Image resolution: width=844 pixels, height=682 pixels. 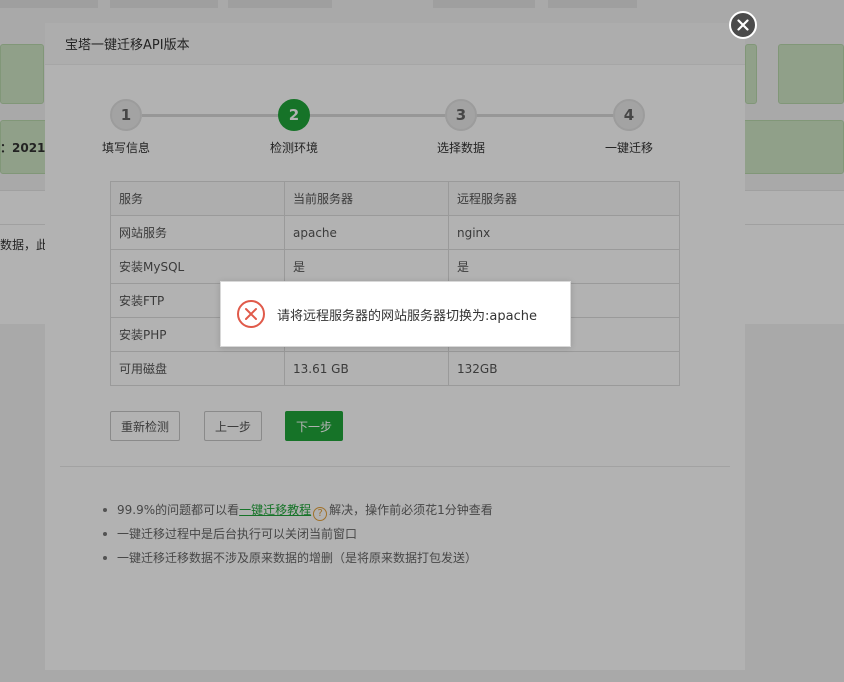 What do you see at coordinates (407, 316) in the screenshot?
I see `toast-message: 请将远程服务器的网站服务器切换为:apache` at bounding box center [407, 316].